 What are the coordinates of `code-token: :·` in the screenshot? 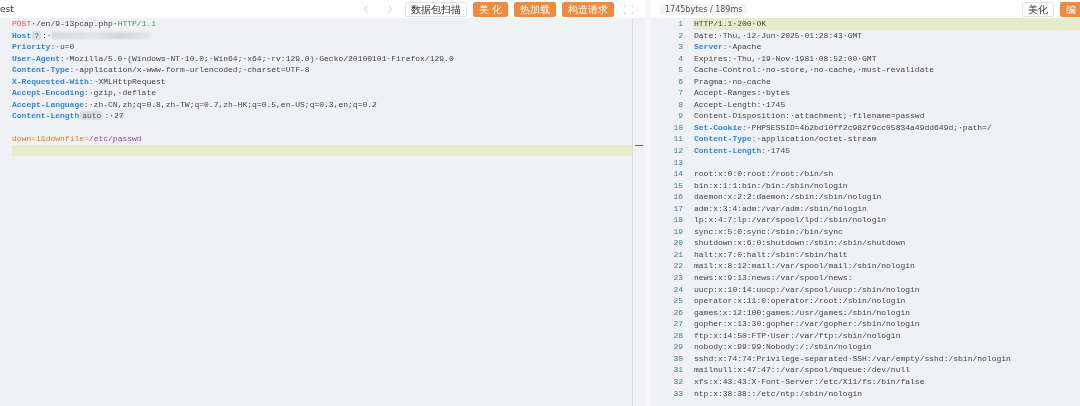 It's located at (47, 35).